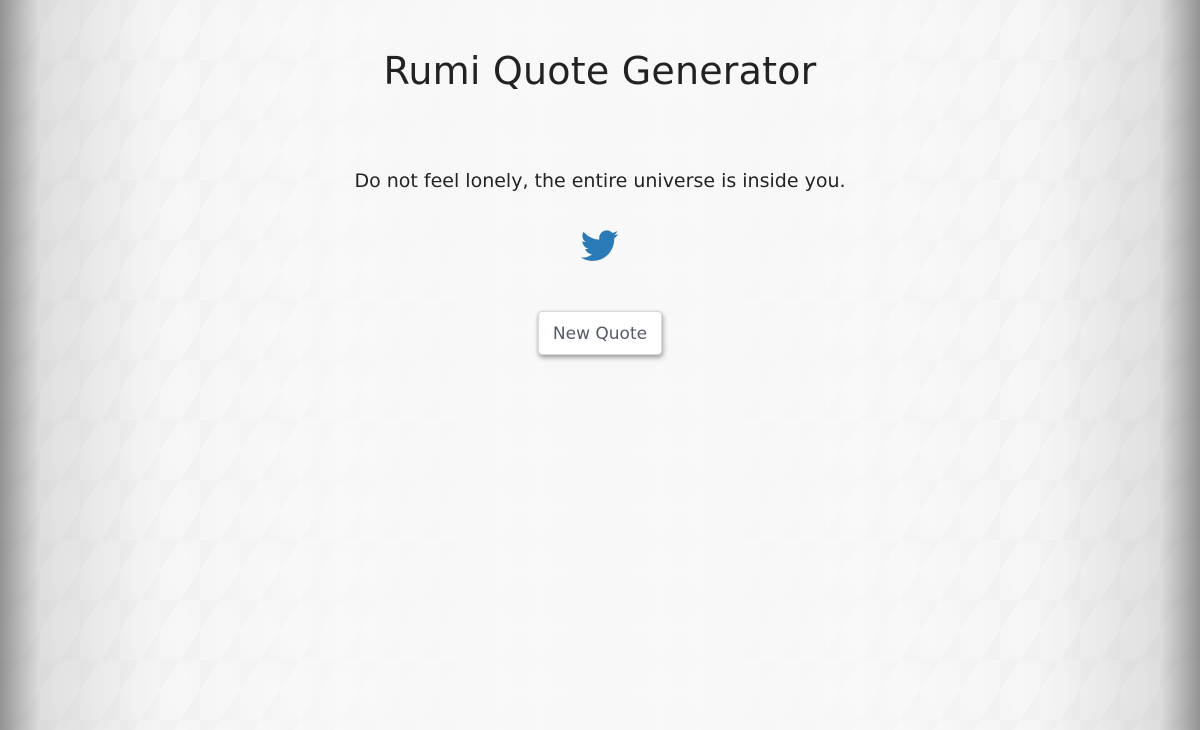  I want to click on page-title: Rumi Quote Generator, so click(600, 71).